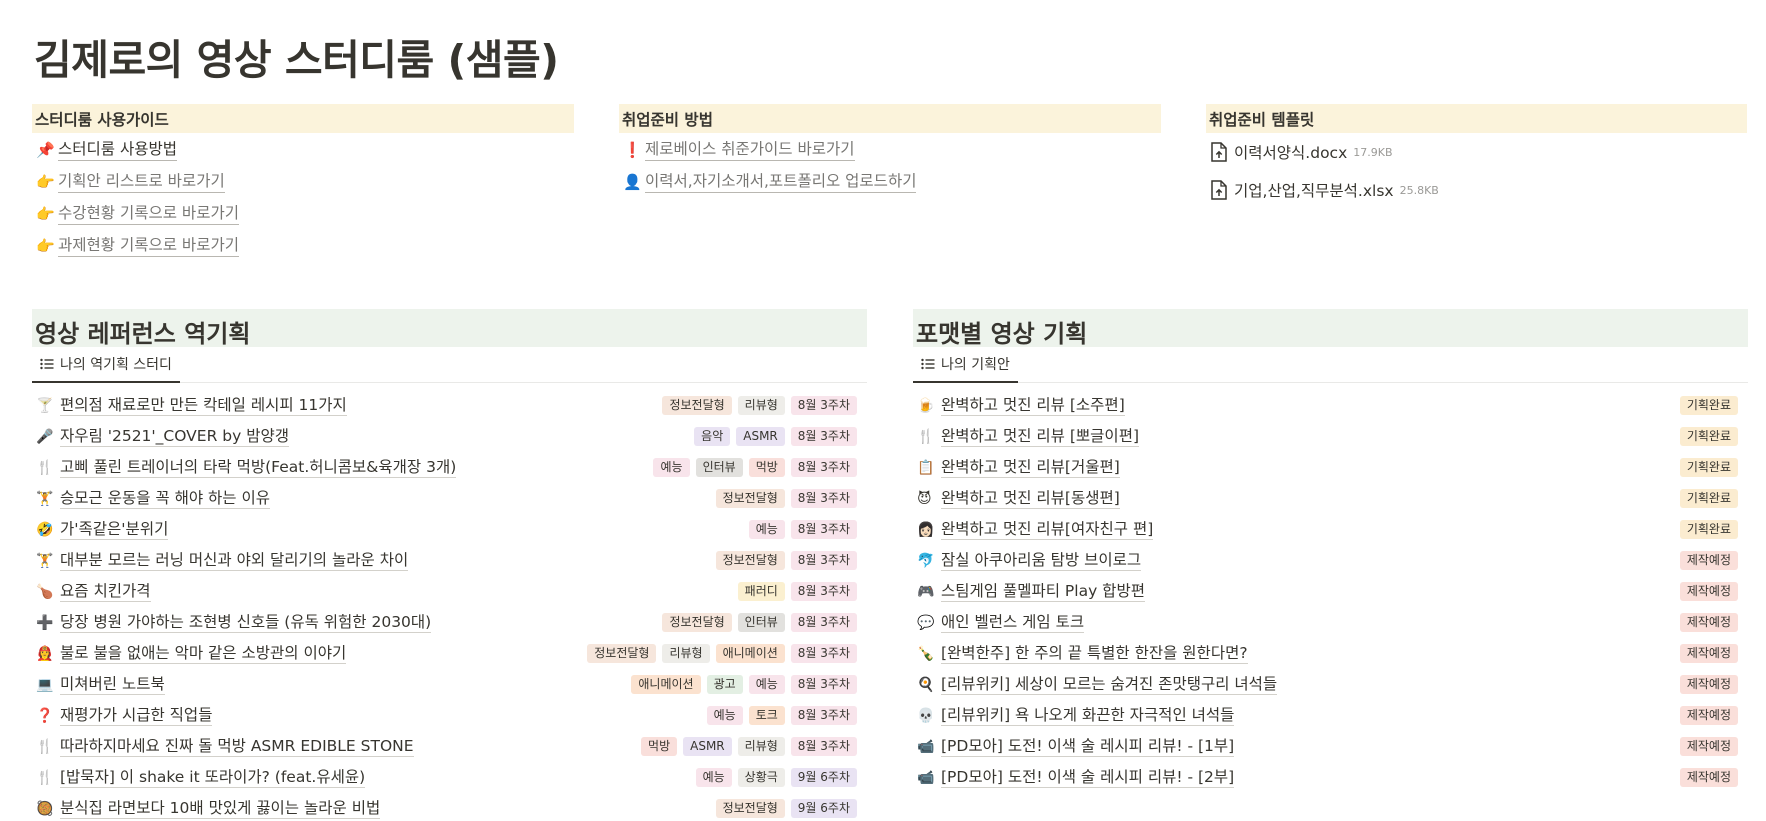 The height and width of the screenshot is (821, 1766). What do you see at coordinates (258, 468) in the screenshot?
I see `row-title: 고삐 풀린 트레이너의 타락 먹방(Feat.허니콤보&육개장 3개)` at bounding box center [258, 468].